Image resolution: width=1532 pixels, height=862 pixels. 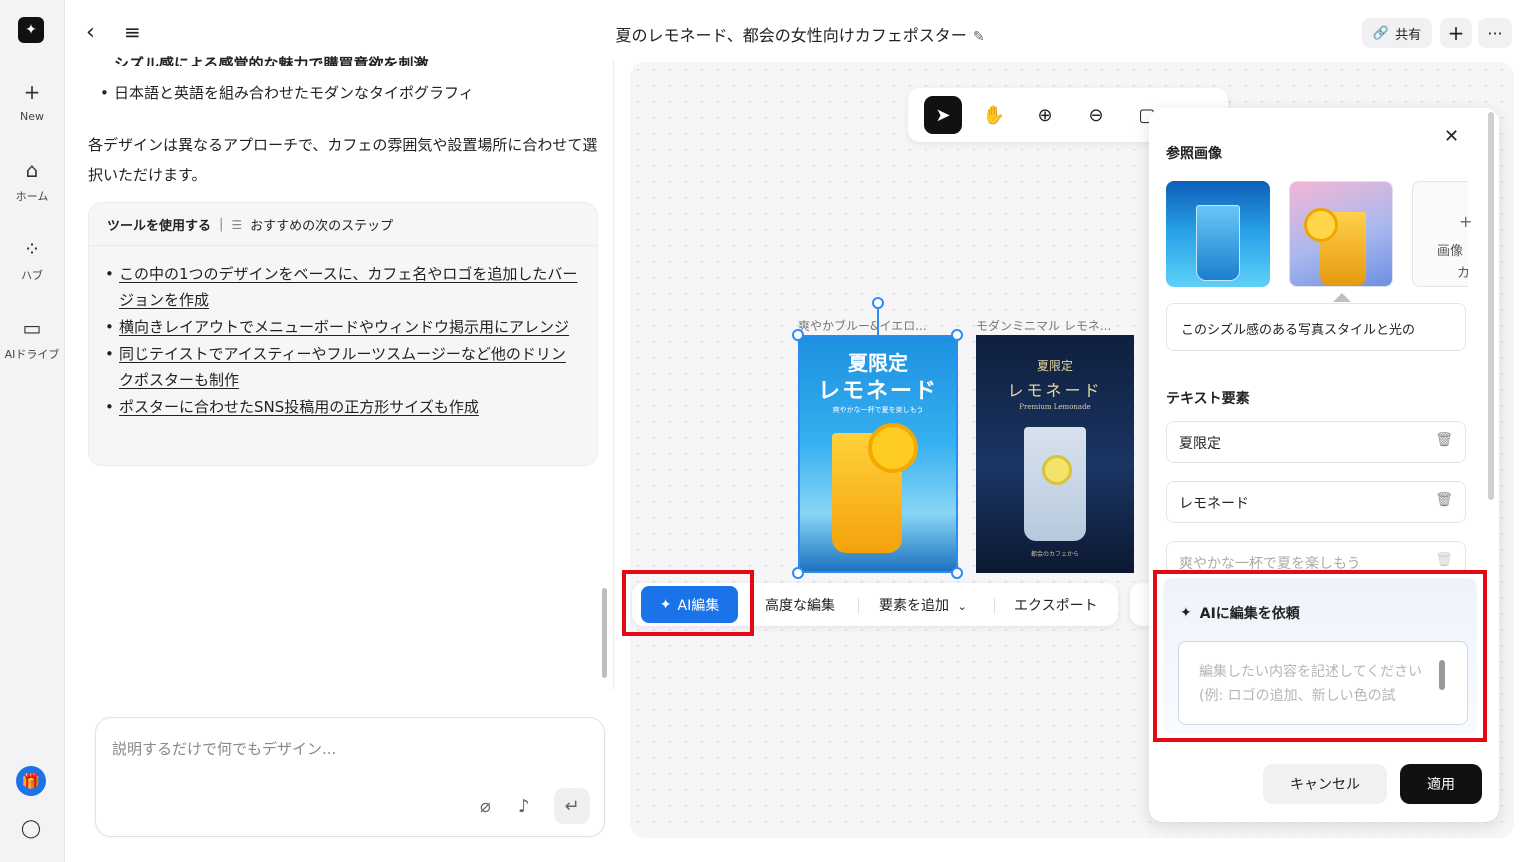 What do you see at coordinates (1054, 366) in the screenshot?
I see `poster-title: 夏限定` at bounding box center [1054, 366].